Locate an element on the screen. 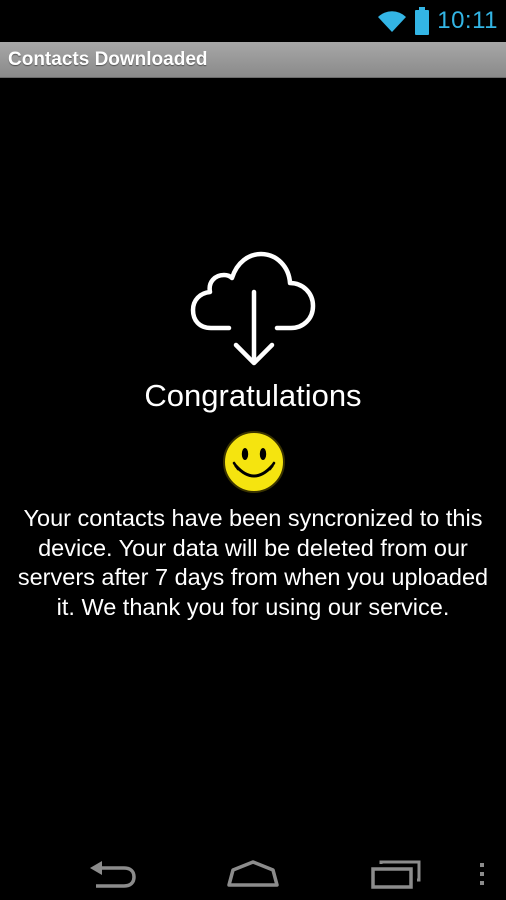  recent-apps-button is located at coordinates (396, 874).